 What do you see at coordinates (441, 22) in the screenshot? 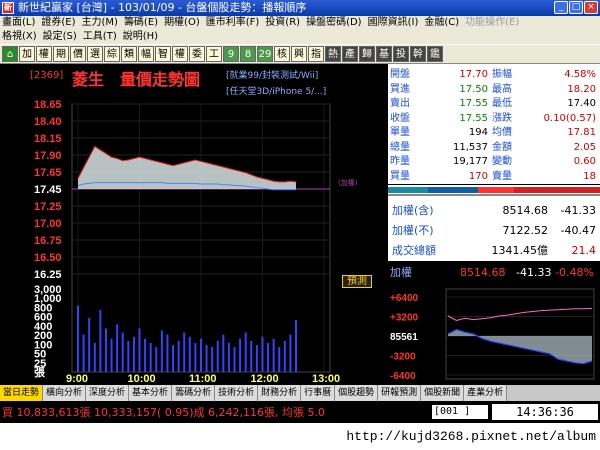
I see `menu-item: 金融(C)` at bounding box center [441, 22].